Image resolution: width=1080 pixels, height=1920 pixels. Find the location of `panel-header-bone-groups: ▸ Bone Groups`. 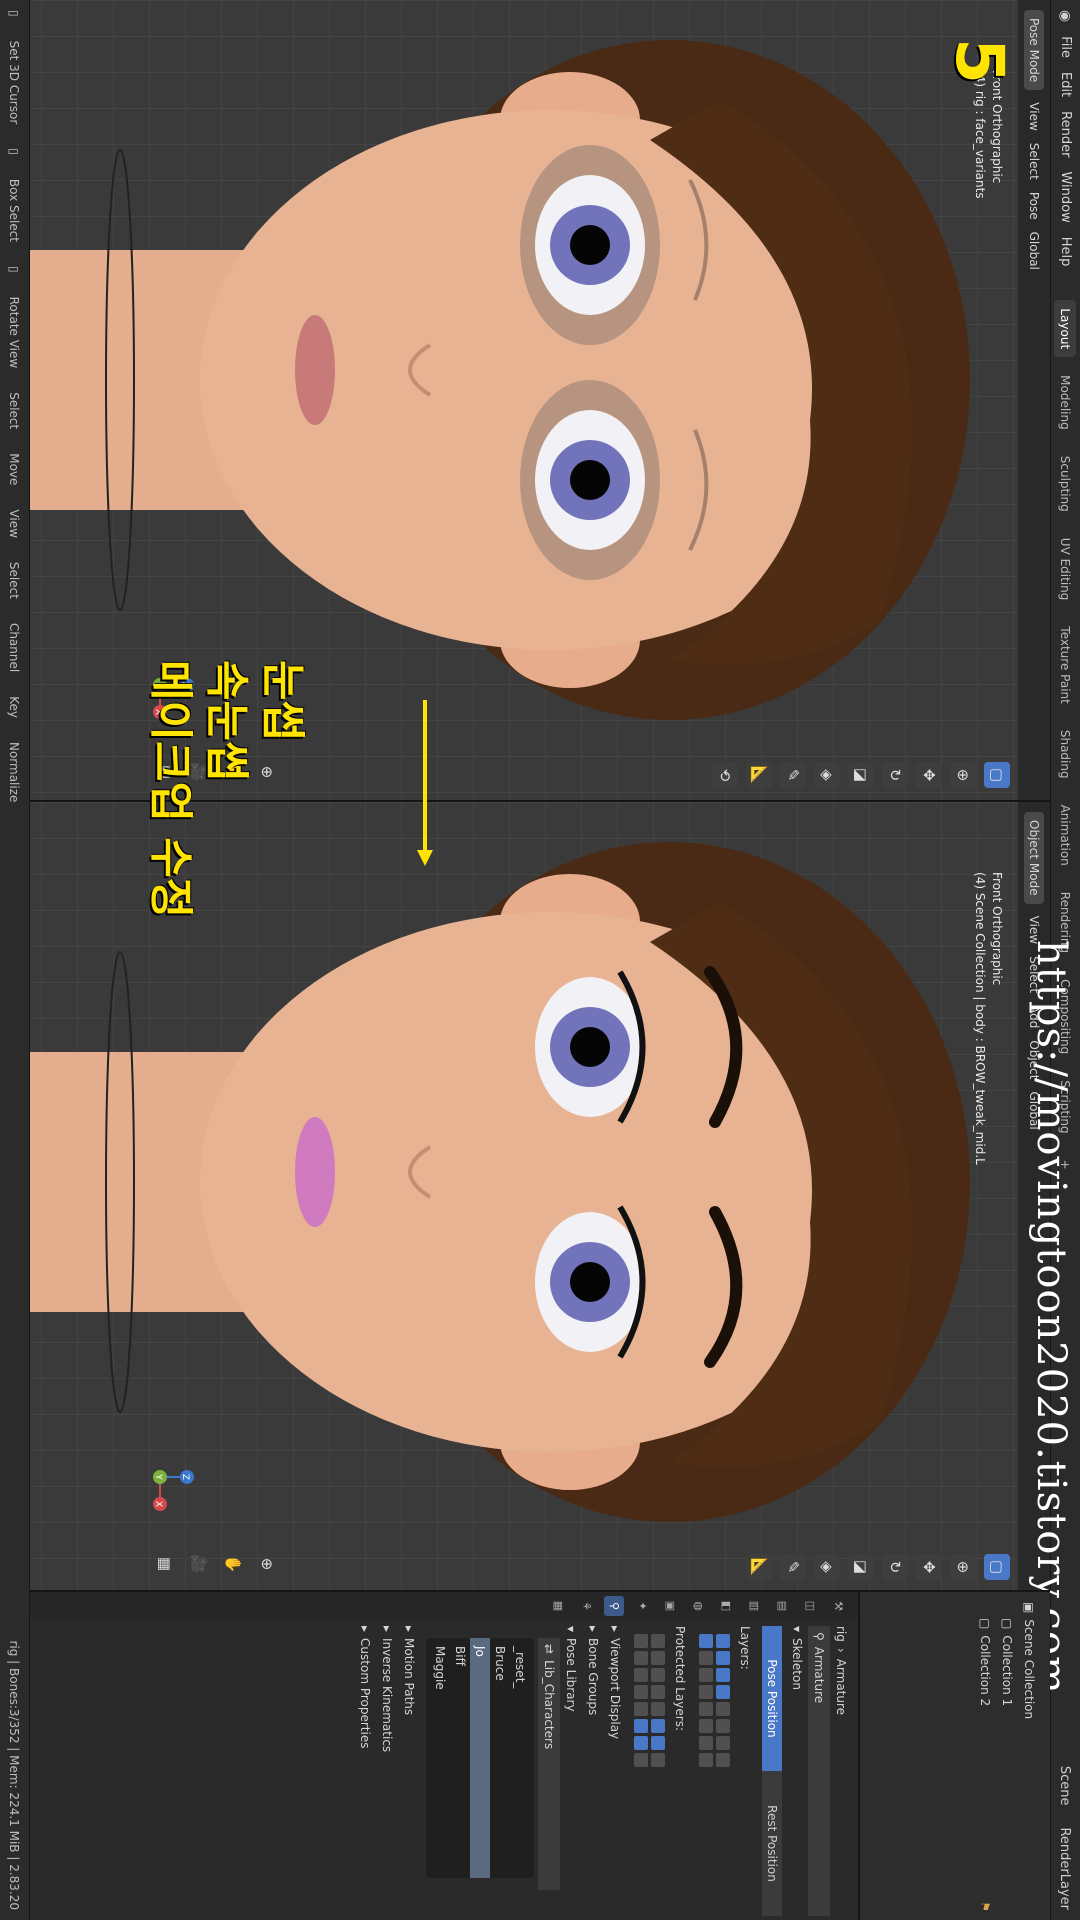

panel-header-bone-groups: ▸ Bone Groups is located at coordinates (593, 1771).